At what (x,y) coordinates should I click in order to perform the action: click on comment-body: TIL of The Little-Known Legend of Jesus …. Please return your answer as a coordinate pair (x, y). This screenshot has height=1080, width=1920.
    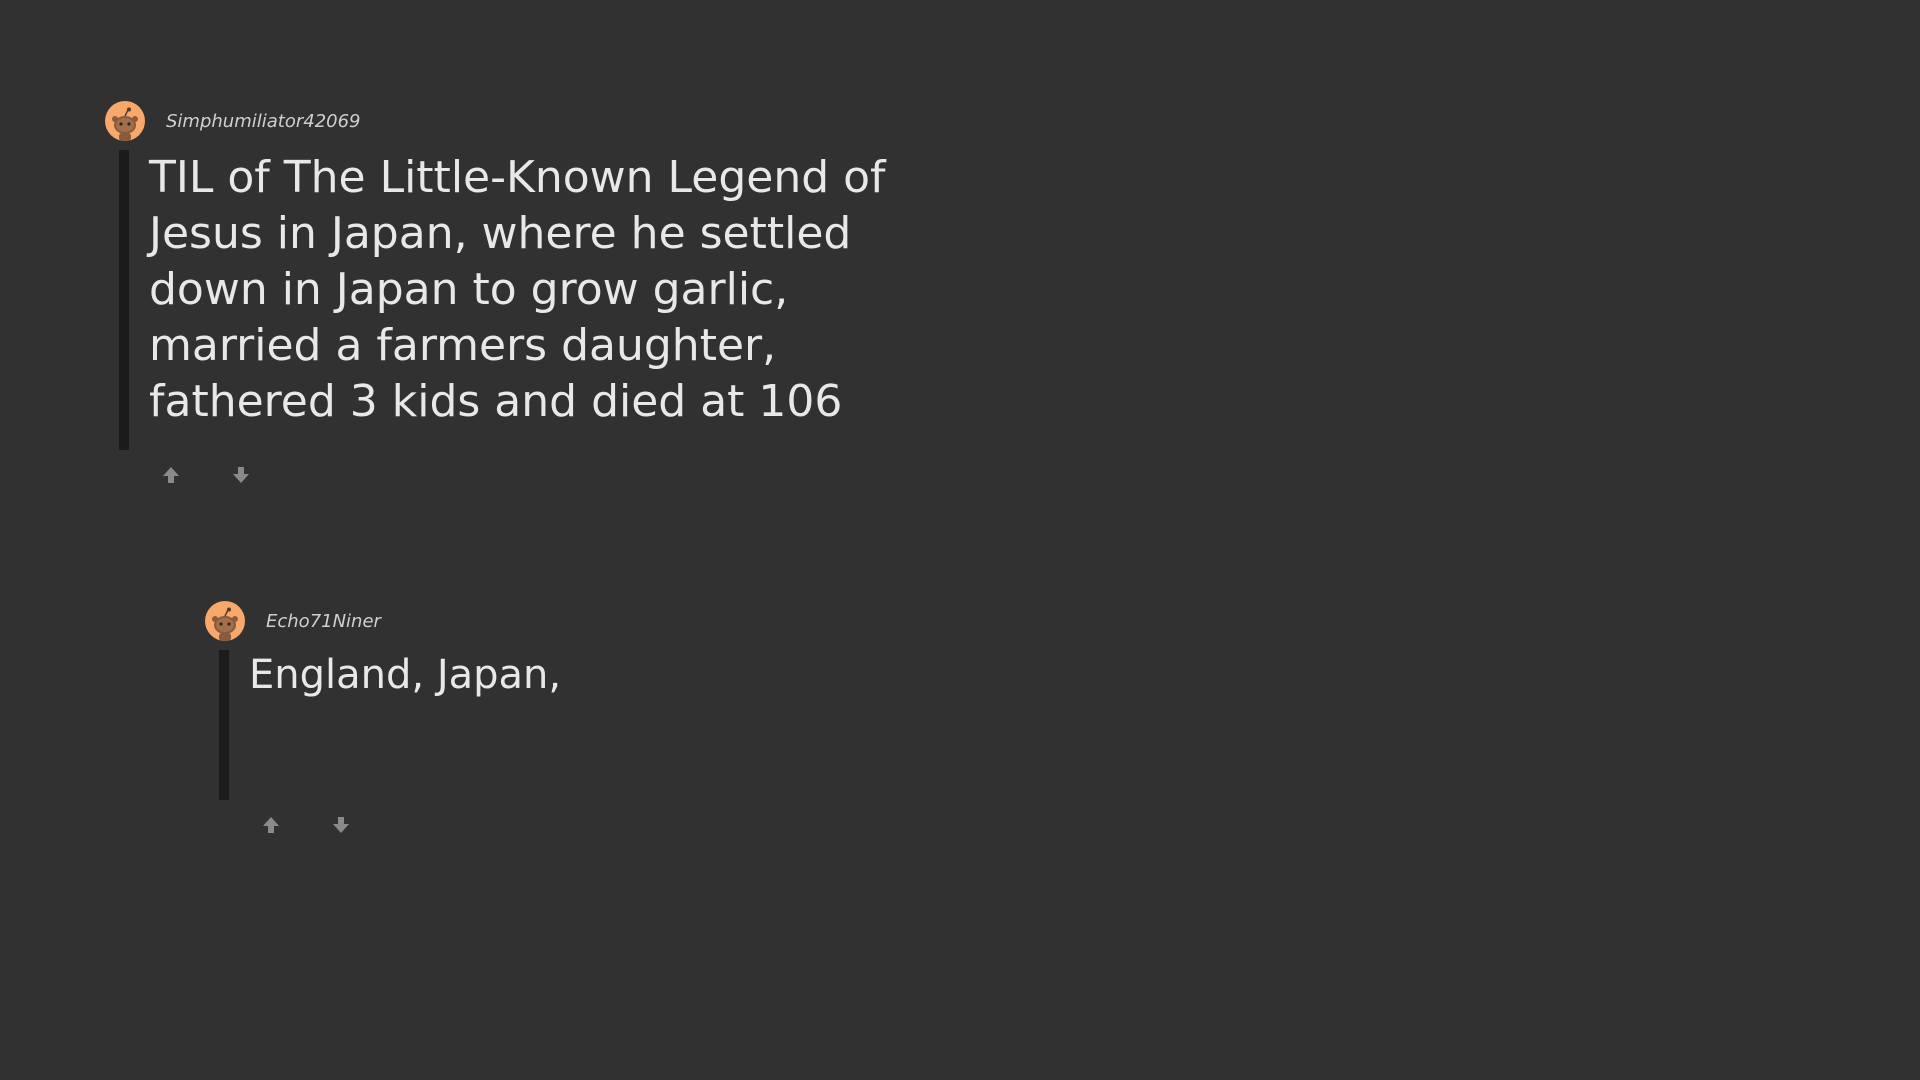
    Looking at the image, I should click on (555, 300).